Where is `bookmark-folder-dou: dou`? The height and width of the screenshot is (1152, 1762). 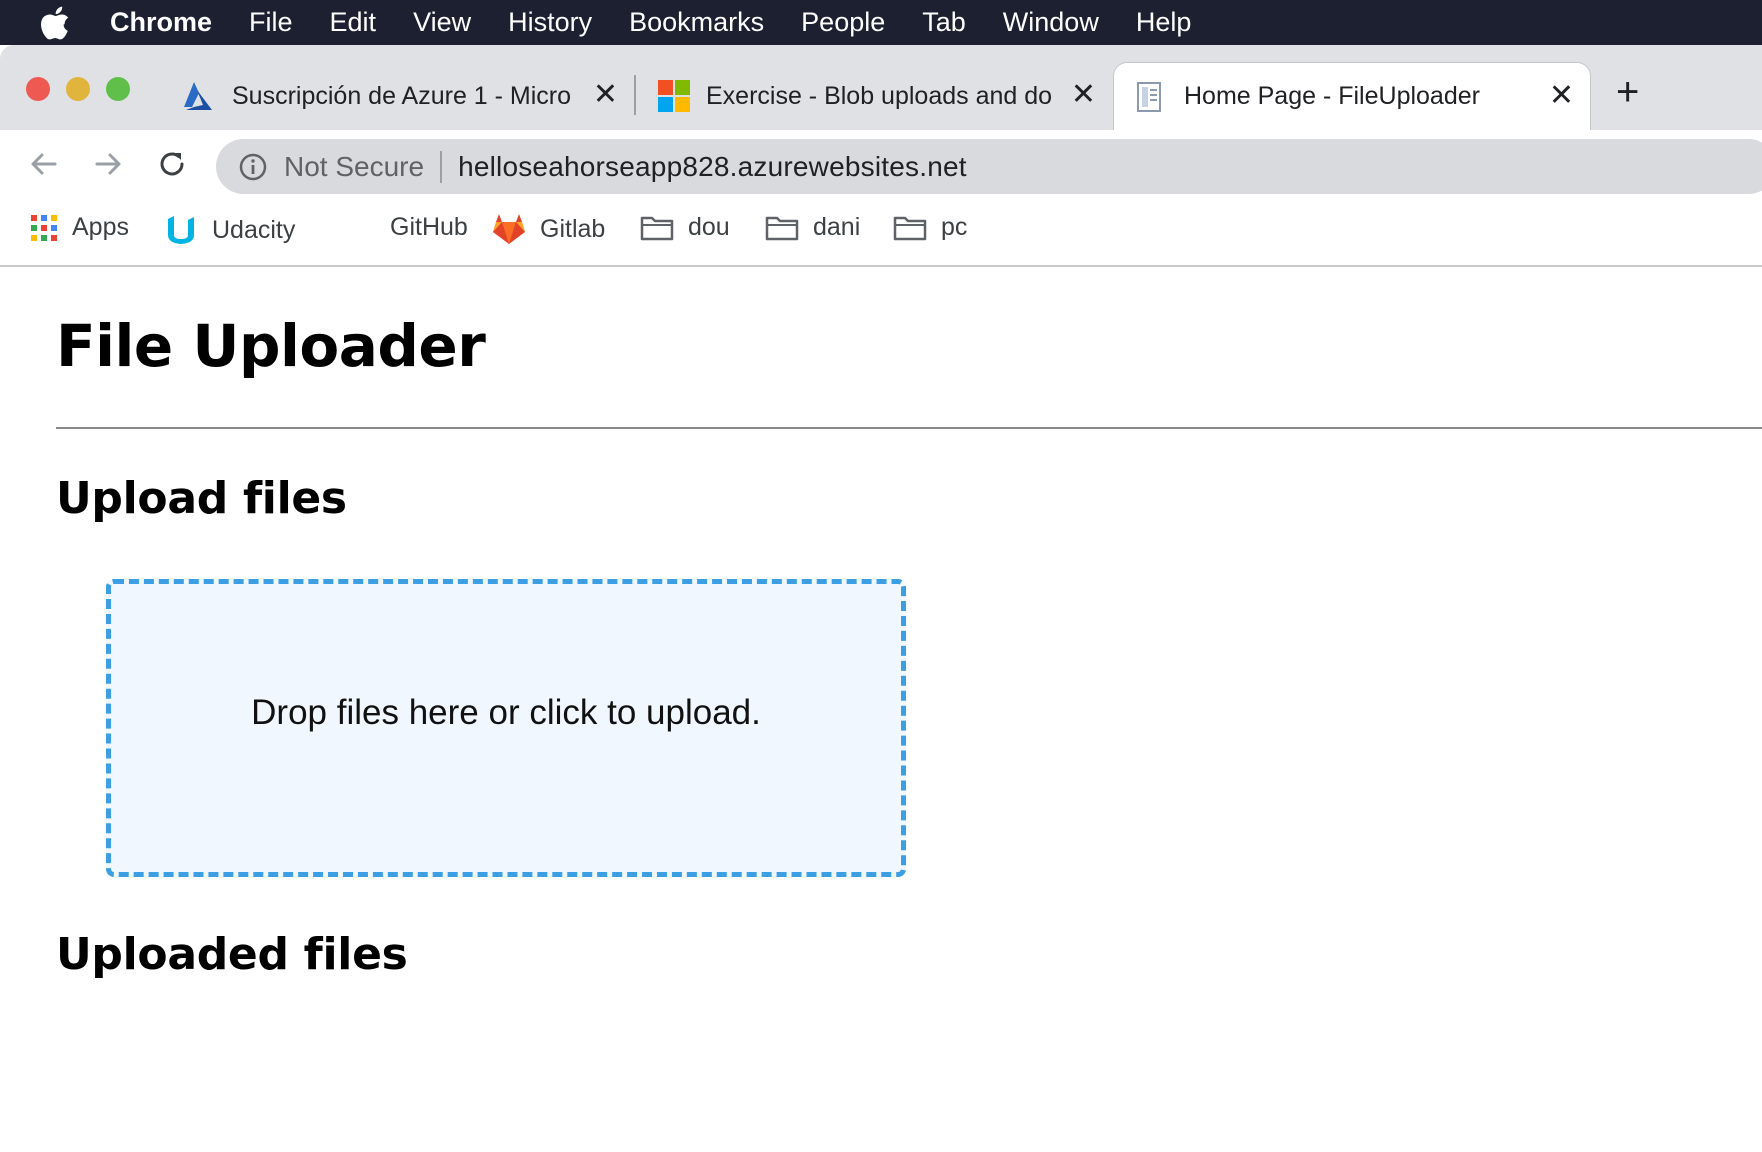 bookmark-folder-dou: dou is located at coordinates (685, 227).